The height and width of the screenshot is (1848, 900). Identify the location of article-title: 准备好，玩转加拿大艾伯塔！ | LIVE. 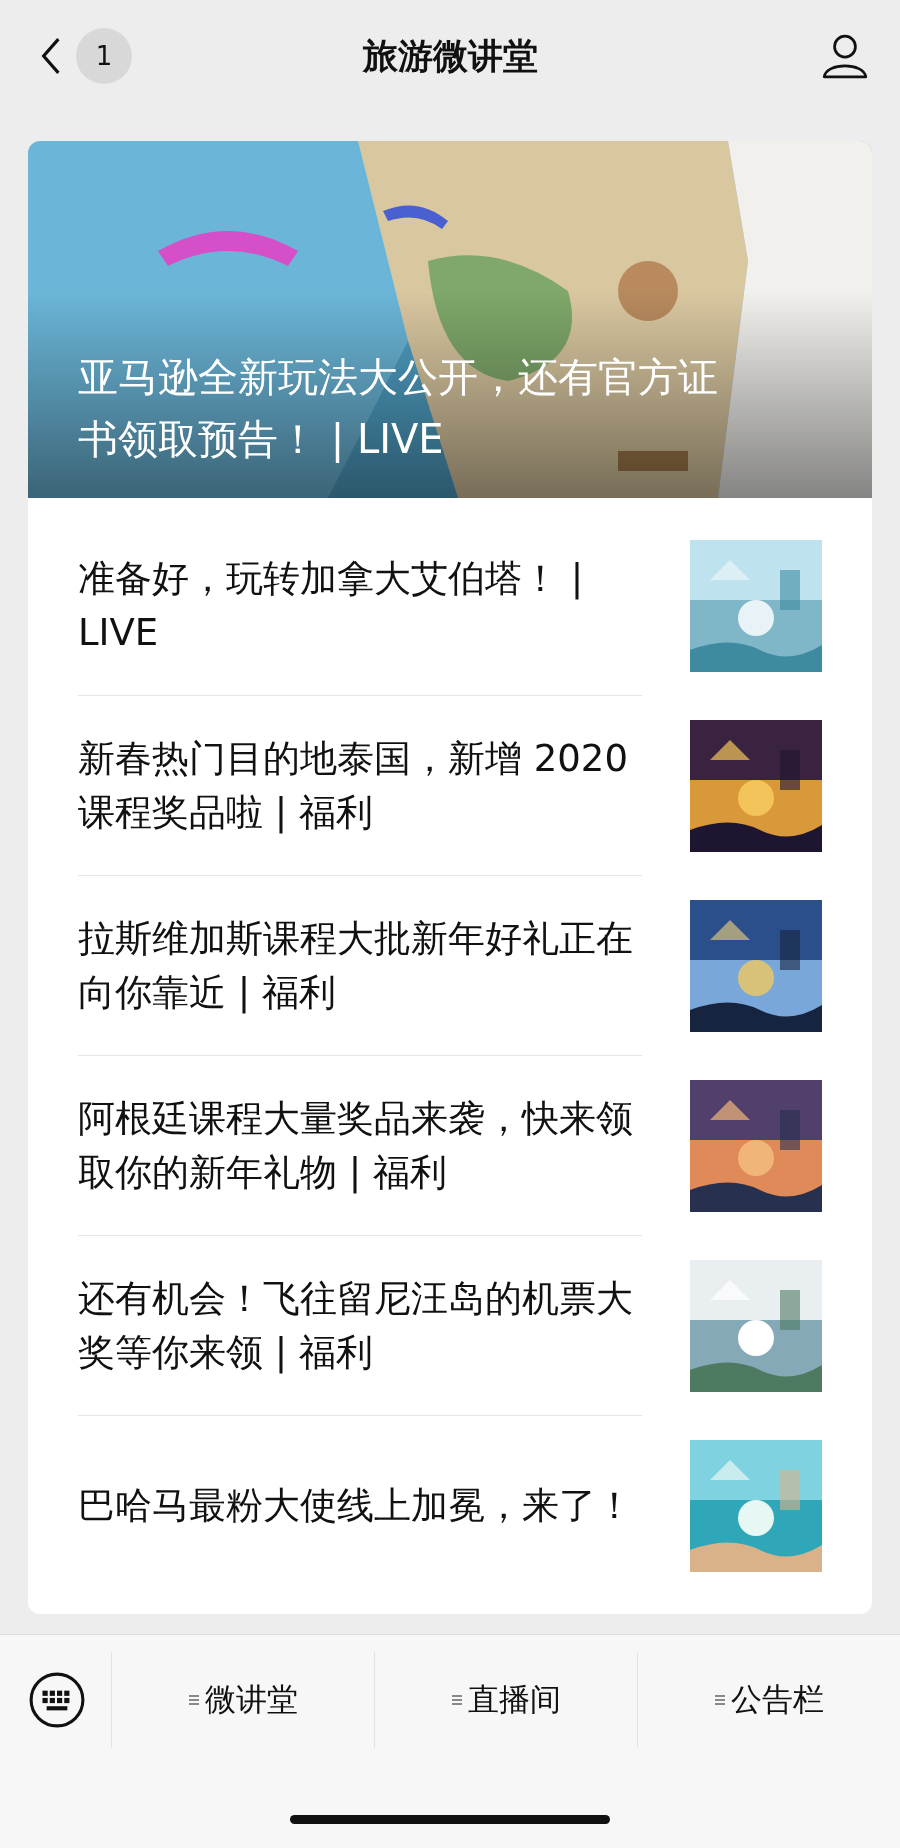
(370, 606).